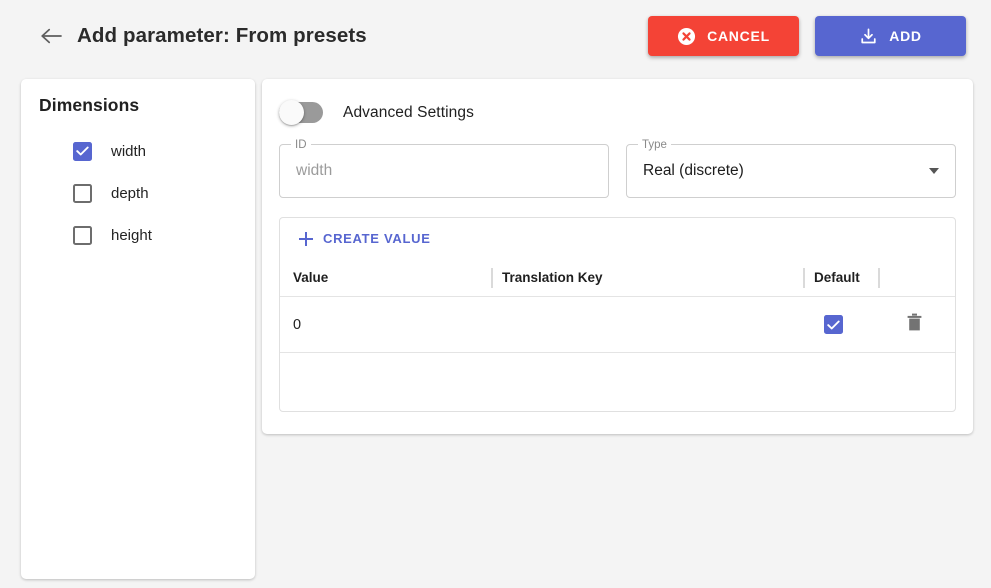 This screenshot has width=991, height=588. What do you see at coordinates (617, 325) in the screenshot?
I see `table-row: 0` at bounding box center [617, 325].